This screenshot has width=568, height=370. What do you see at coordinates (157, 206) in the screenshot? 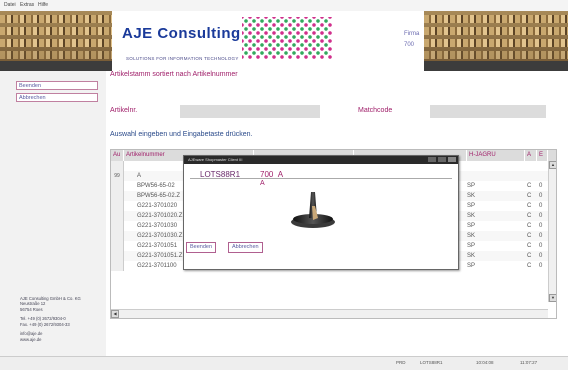
I see `cell-artikel: G221-3701020` at bounding box center [157, 206].